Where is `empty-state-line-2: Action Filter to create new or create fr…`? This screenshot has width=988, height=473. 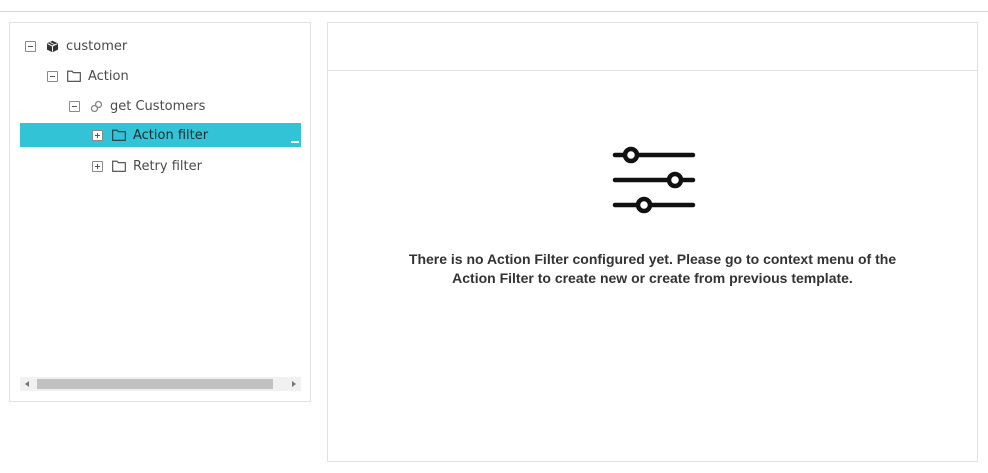 empty-state-line-2: Action Filter to create new or create fr… is located at coordinates (652, 278).